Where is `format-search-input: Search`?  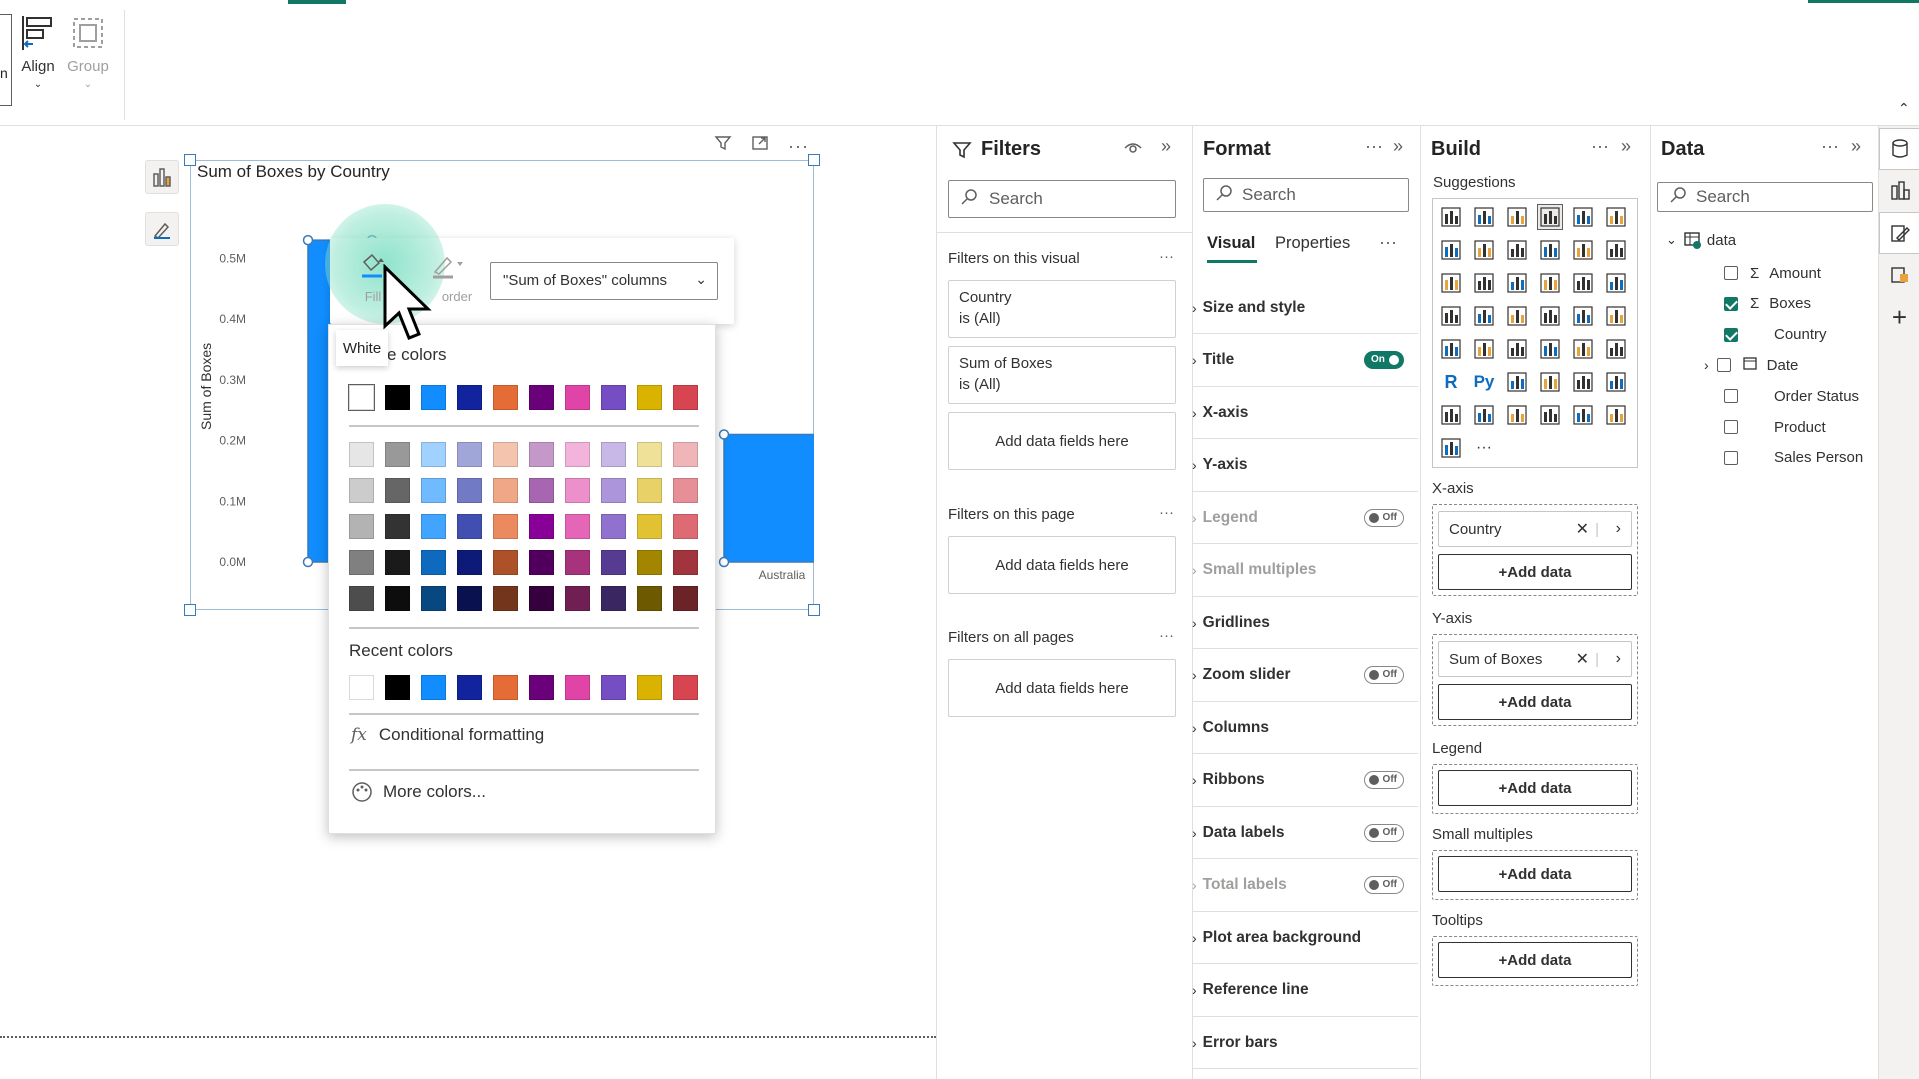
format-search-input: Search is located at coordinates (1306, 195).